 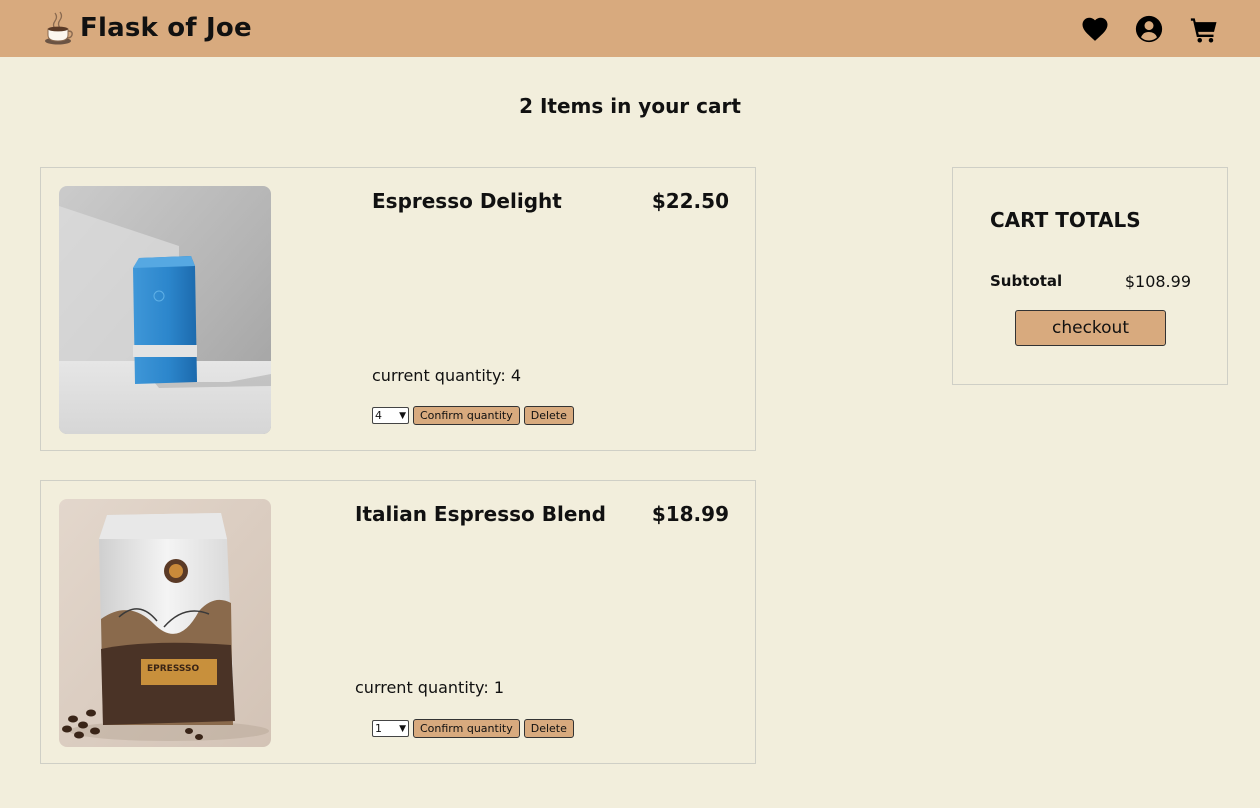 I want to click on brand-link: Flask of Joe, so click(x=148, y=28).